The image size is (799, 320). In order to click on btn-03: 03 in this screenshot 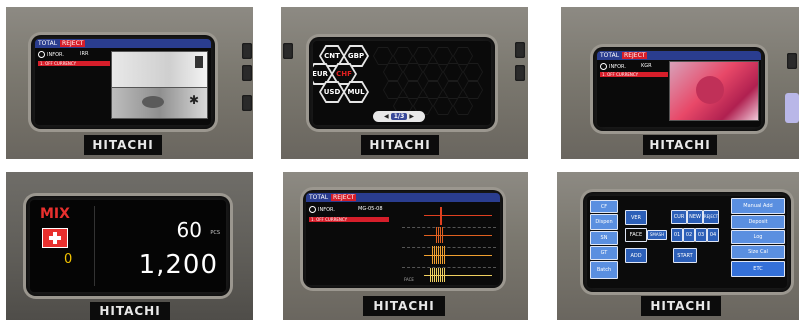, I will do `click(701, 235)`.